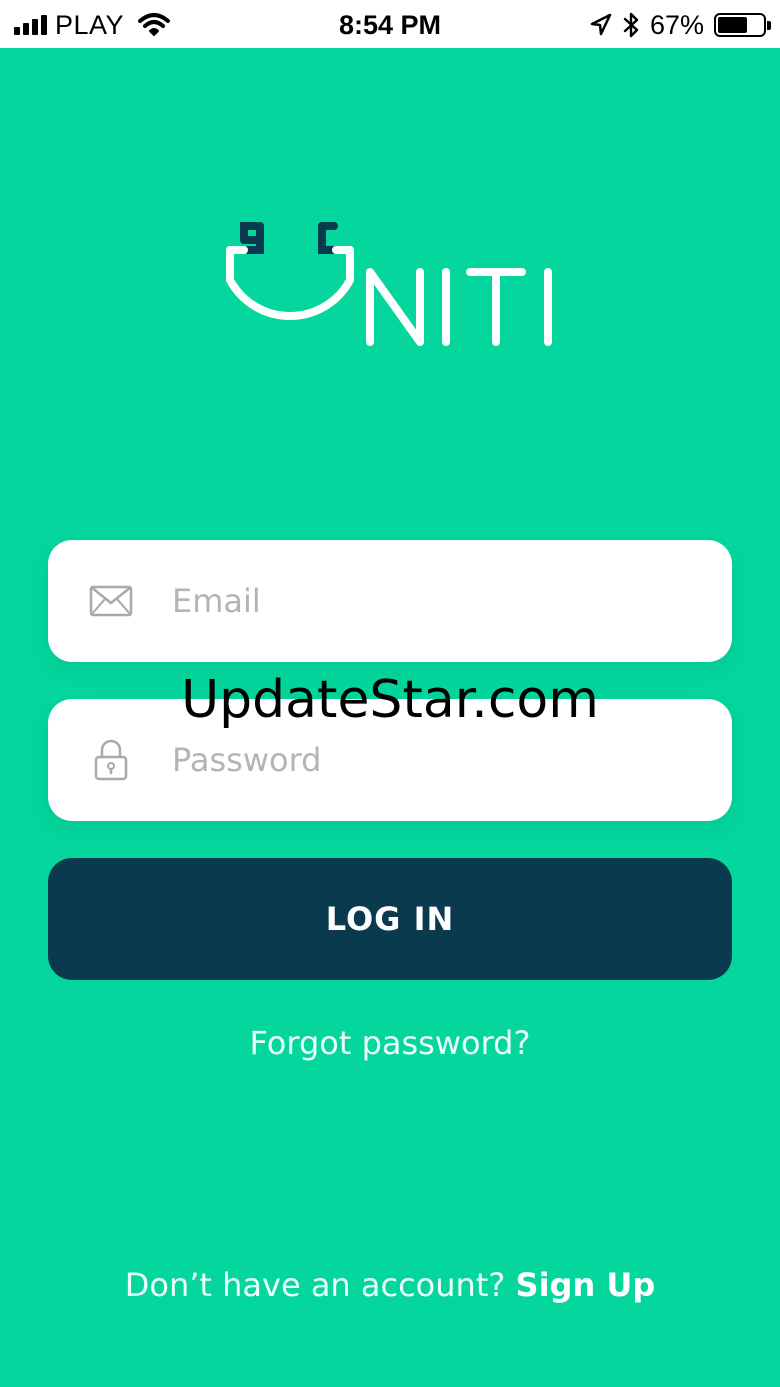 The image size is (780, 1387). Describe the element at coordinates (390, 1043) in the screenshot. I see `forgot-password-link: Forgot password?` at that location.